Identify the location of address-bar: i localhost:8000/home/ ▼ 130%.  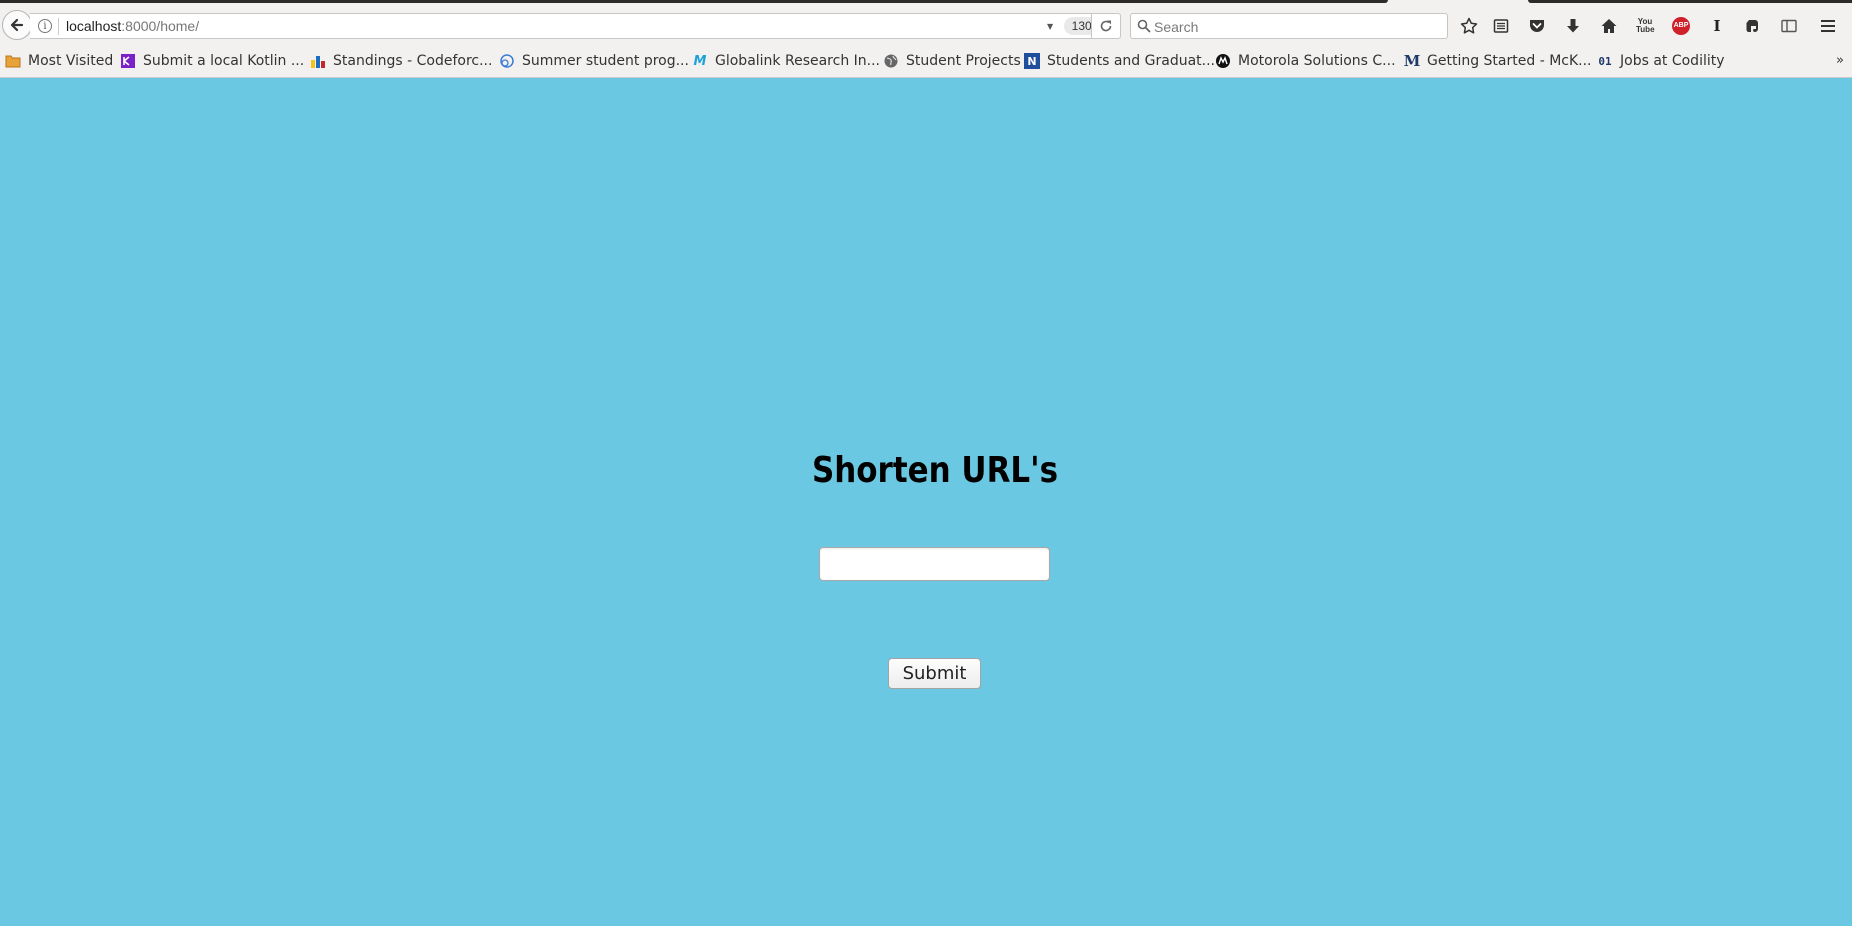
(570, 26).